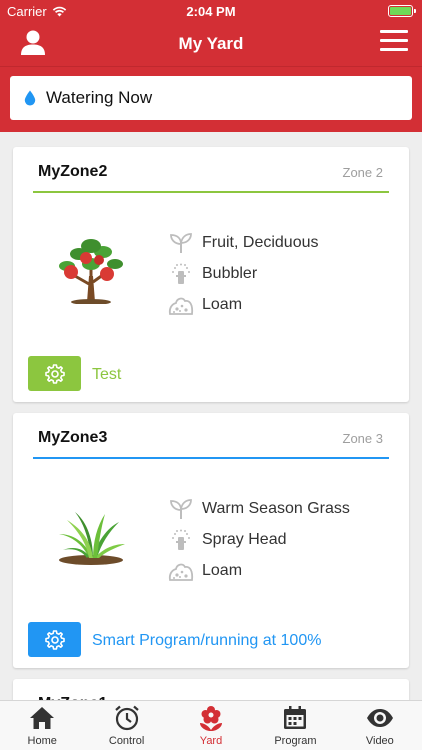  I want to click on zone-attributes: Fruit, Deciduous Bubbler Loam, so click(243, 273).